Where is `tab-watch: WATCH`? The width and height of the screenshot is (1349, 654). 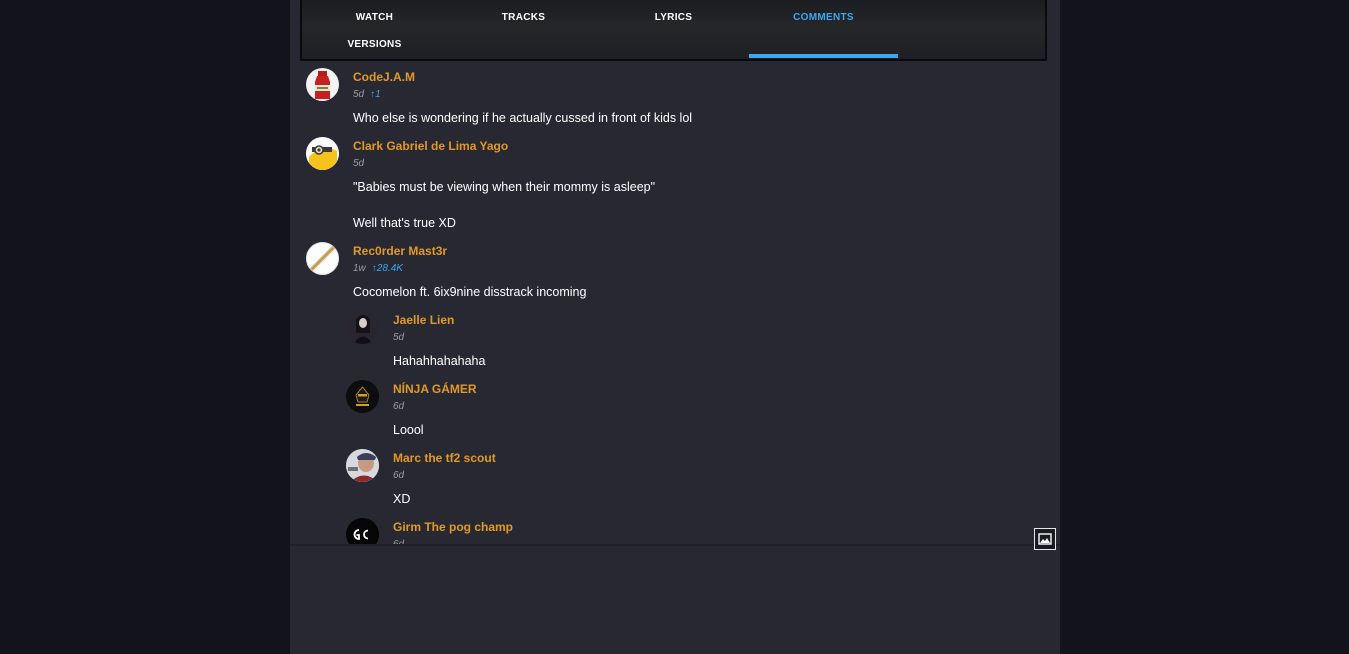
tab-watch: WATCH is located at coordinates (374, 17).